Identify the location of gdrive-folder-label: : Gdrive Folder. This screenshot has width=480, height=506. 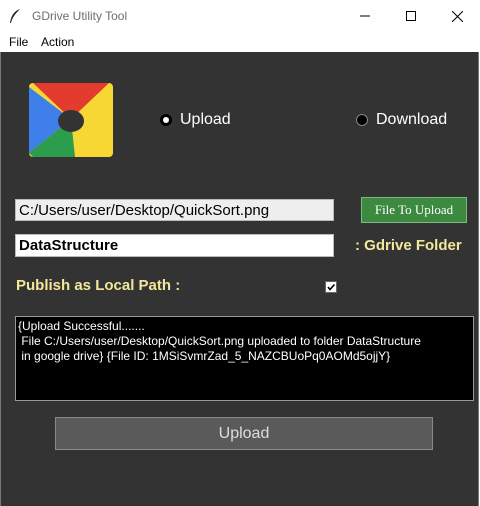
(408, 245).